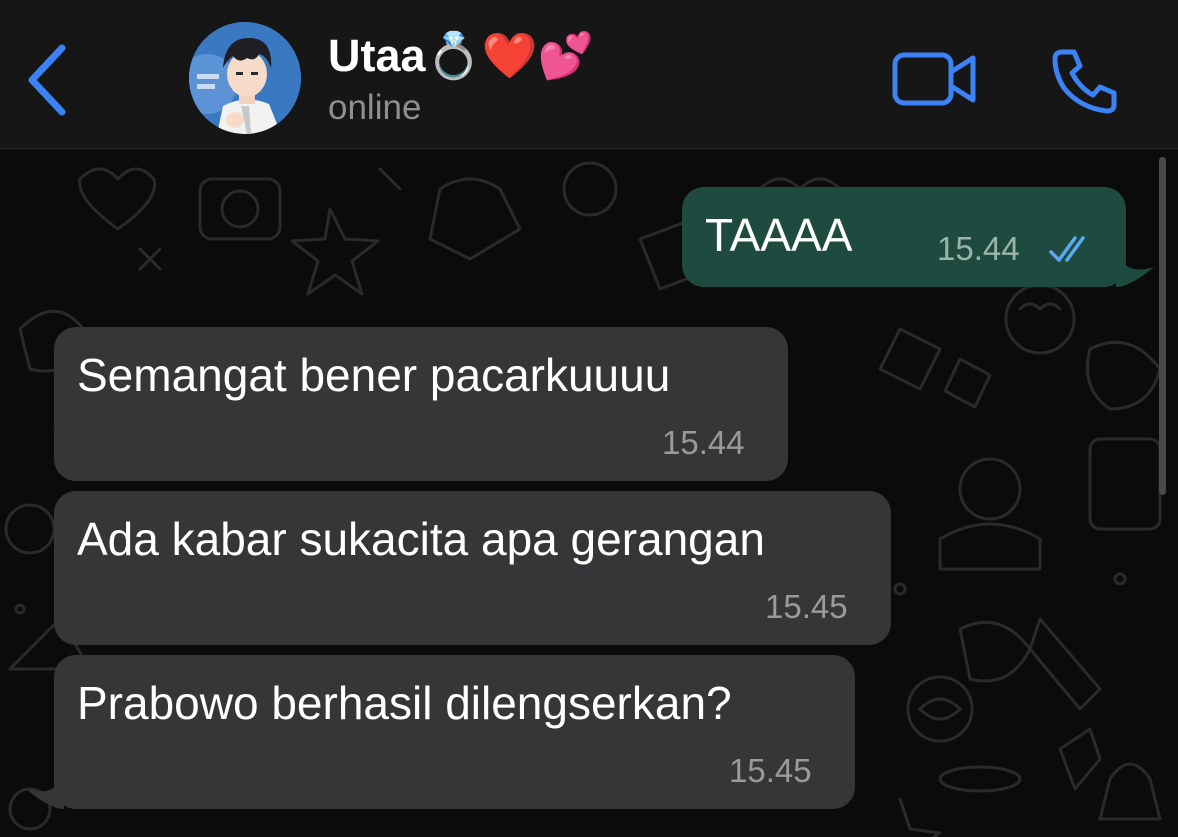  What do you see at coordinates (404, 703) in the screenshot?
I see `message-text: Prabowo berhasil dilengserkan?` at bounding box center [404, 703].